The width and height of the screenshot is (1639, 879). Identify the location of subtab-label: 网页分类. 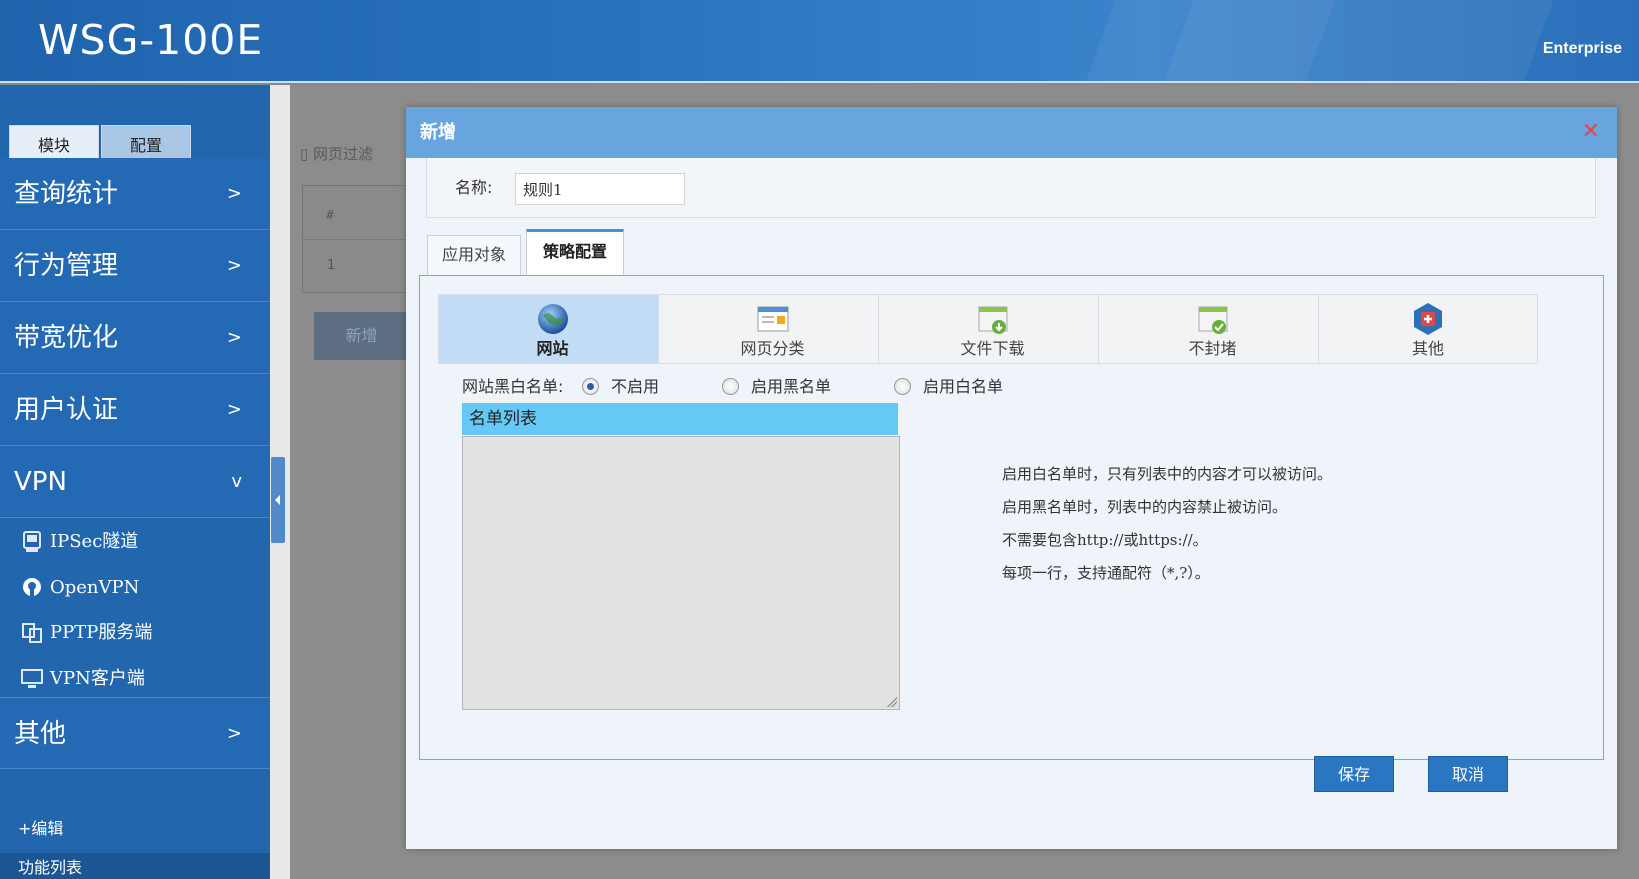
(772, 348).